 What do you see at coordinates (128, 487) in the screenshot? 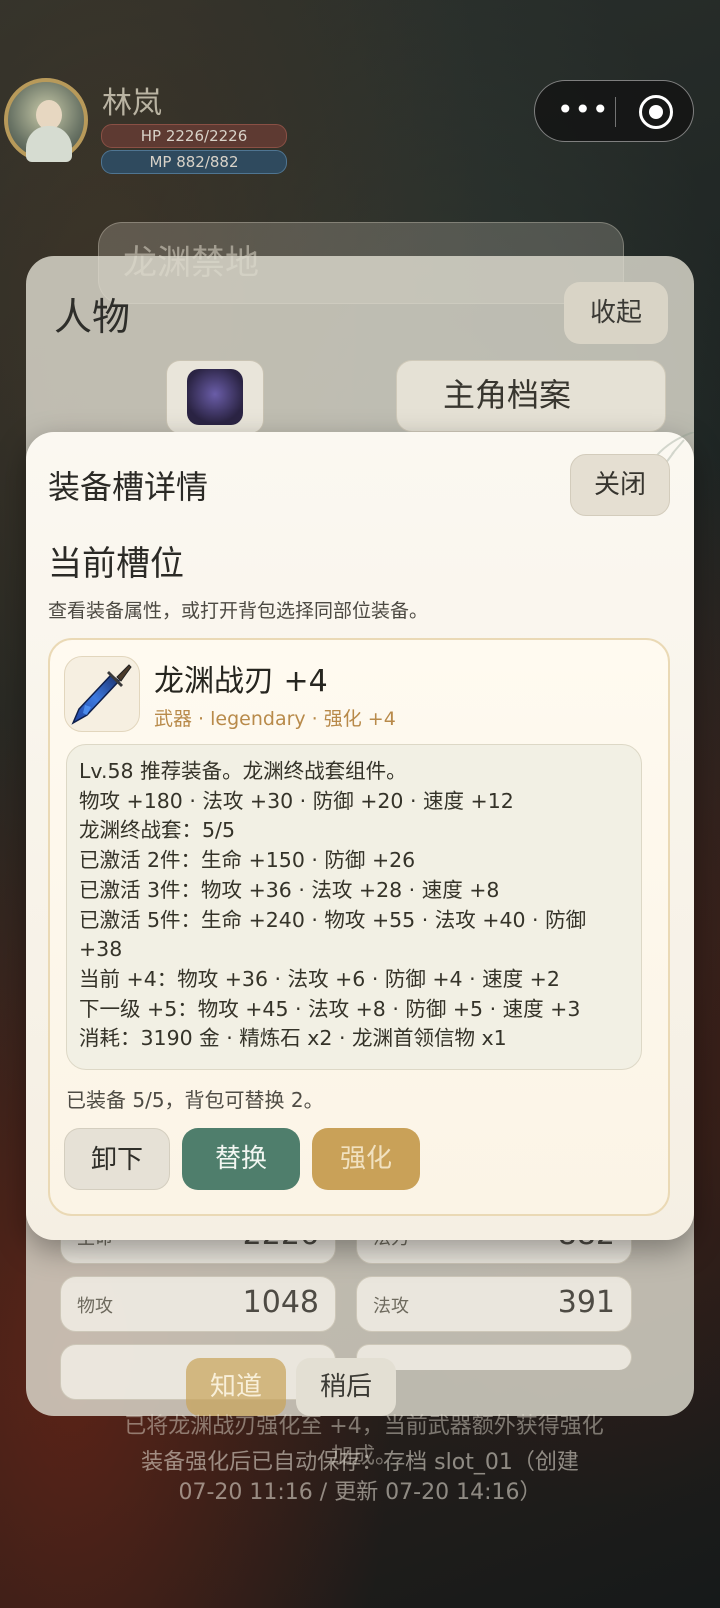
I see `modal-title: 装备槽详情` at bounding box center [128, 487].